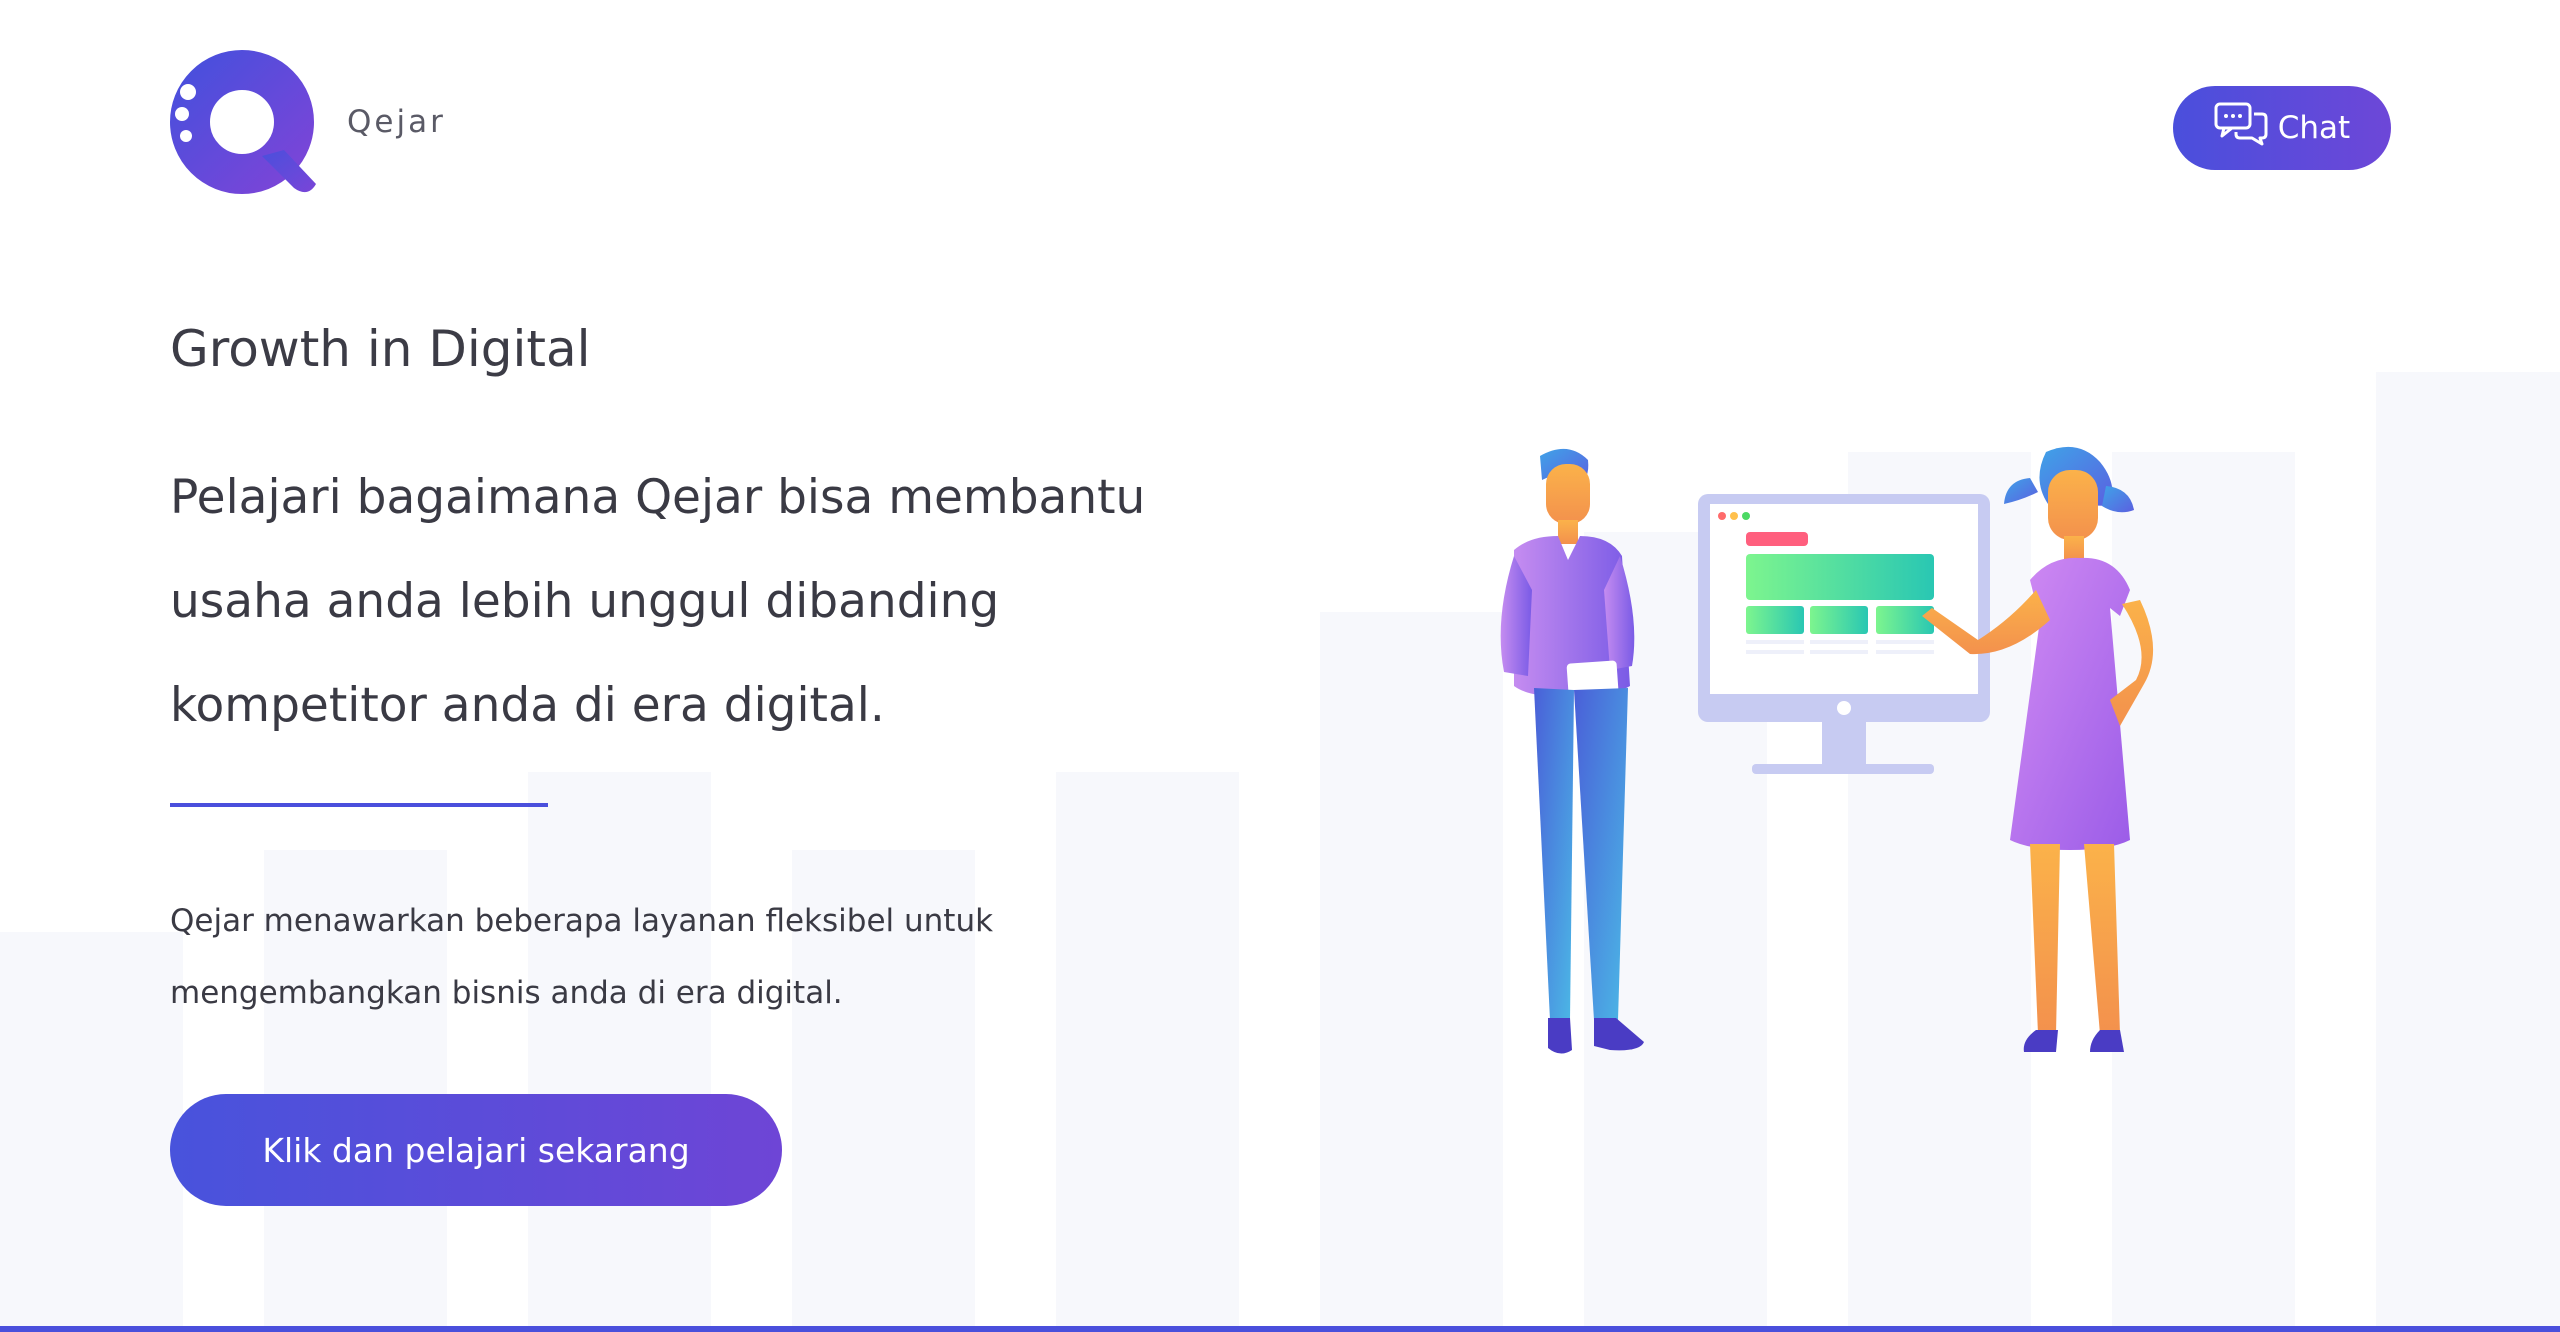  Describe the element at coordinates (658, 497) in the screenshot. I see `hero-subtitle-line: Pelajari bagaimana Qejar bisa membantu` at that location.